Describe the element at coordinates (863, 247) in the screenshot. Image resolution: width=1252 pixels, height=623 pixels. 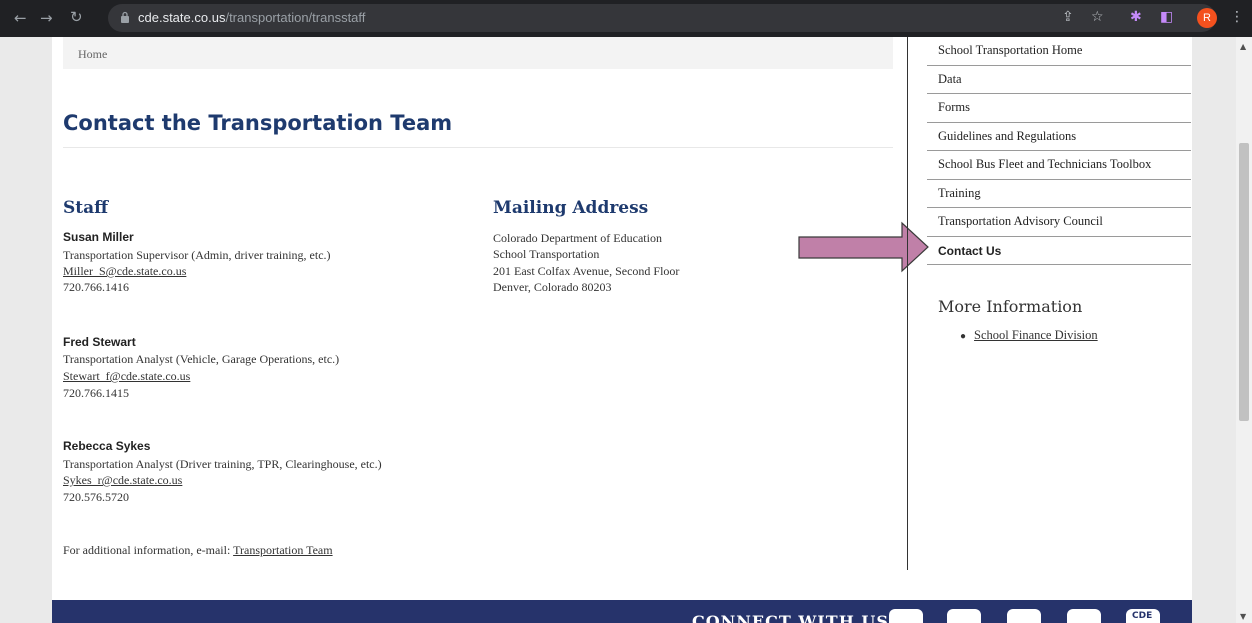
I see `pointer-arrow-icon` at that location.